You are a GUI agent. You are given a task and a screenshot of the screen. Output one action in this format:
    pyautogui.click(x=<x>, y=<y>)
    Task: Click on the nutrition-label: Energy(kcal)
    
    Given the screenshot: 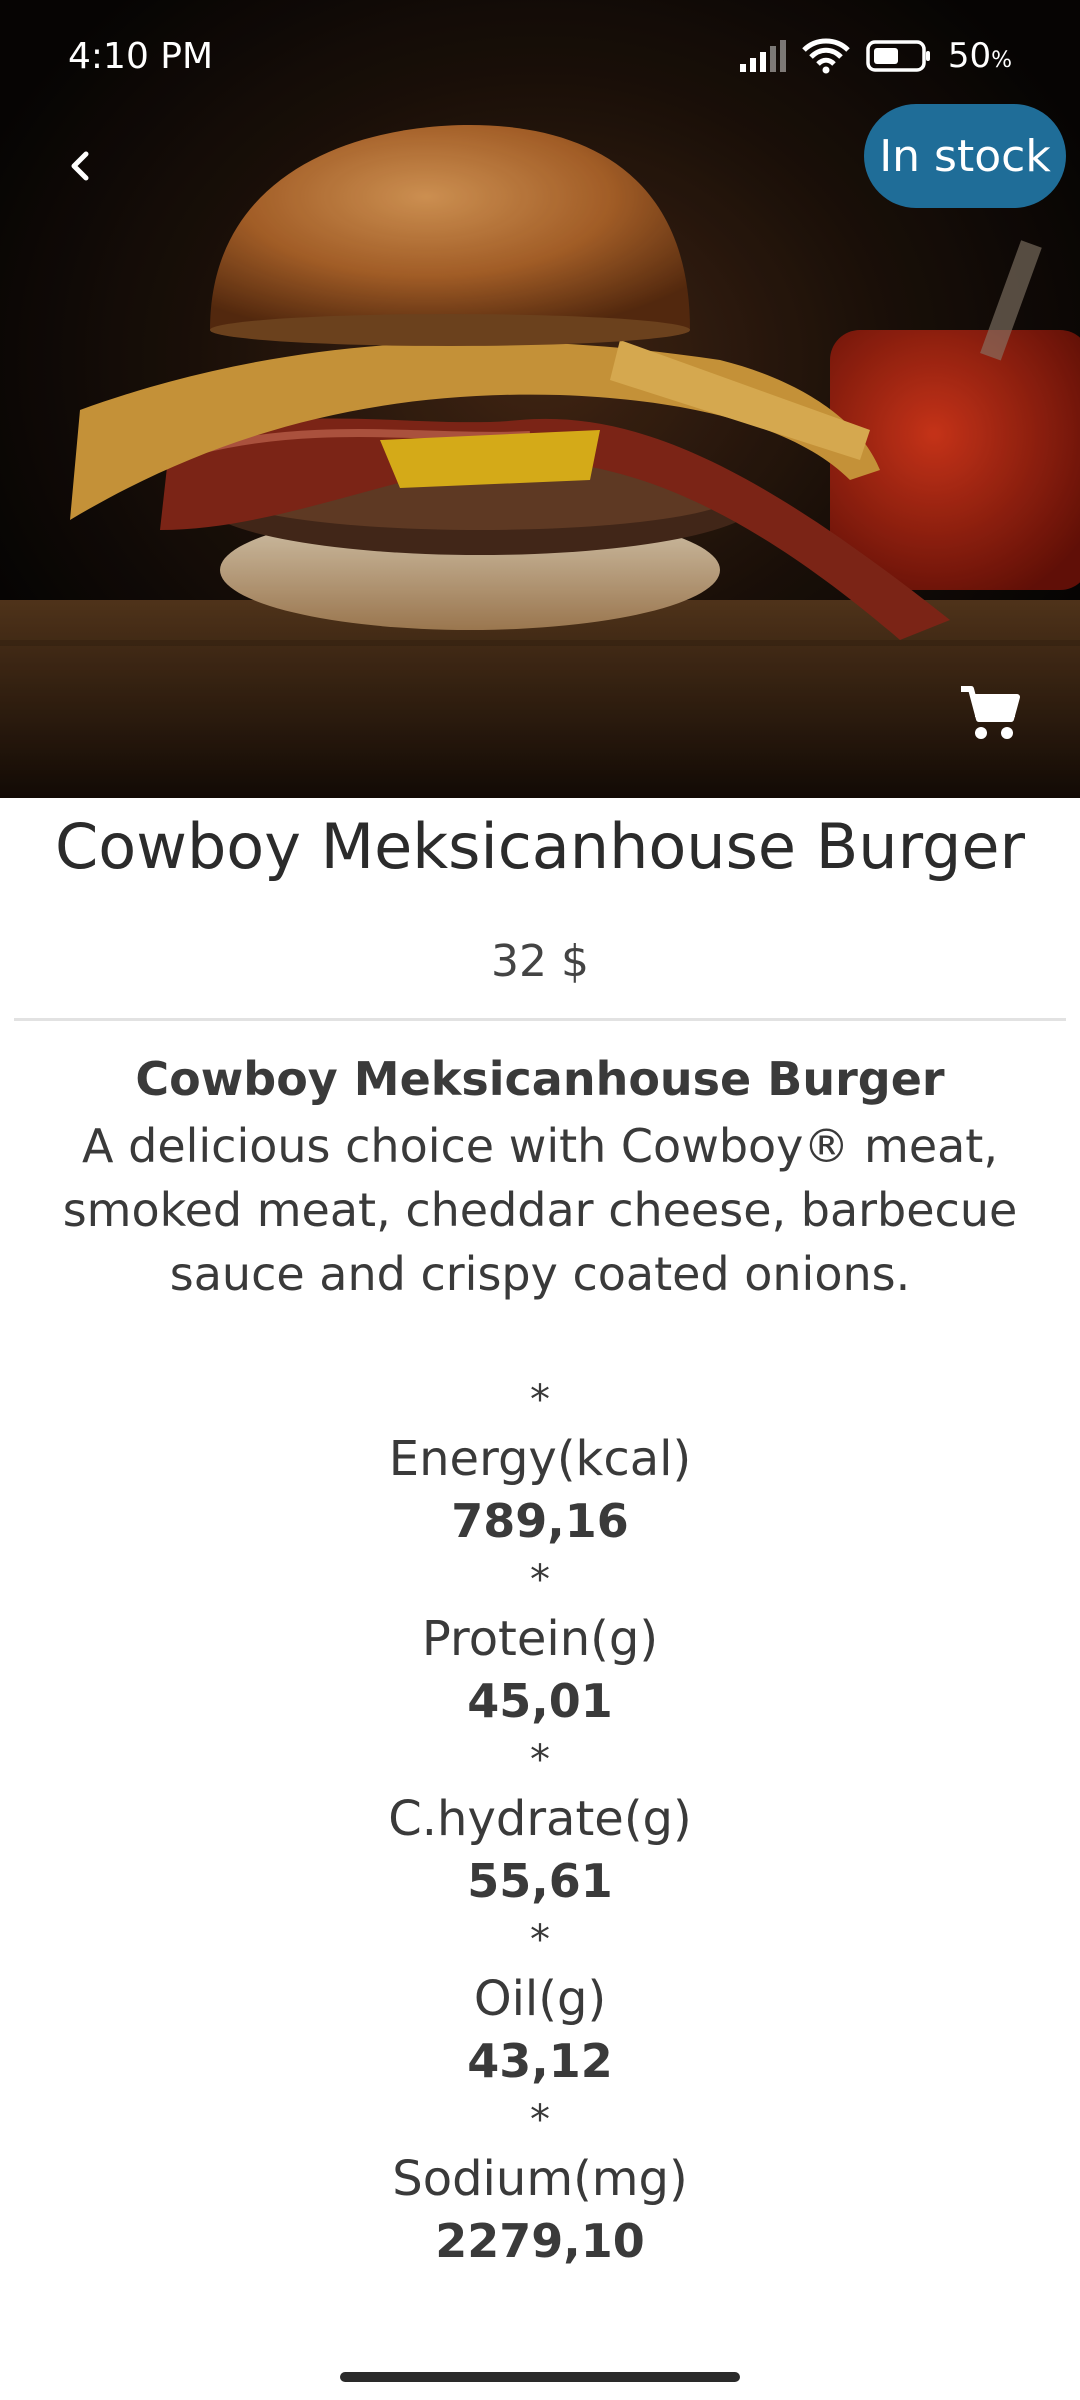 What is the action you would take?
    pyautogui.click(x=540, y=1459)
    